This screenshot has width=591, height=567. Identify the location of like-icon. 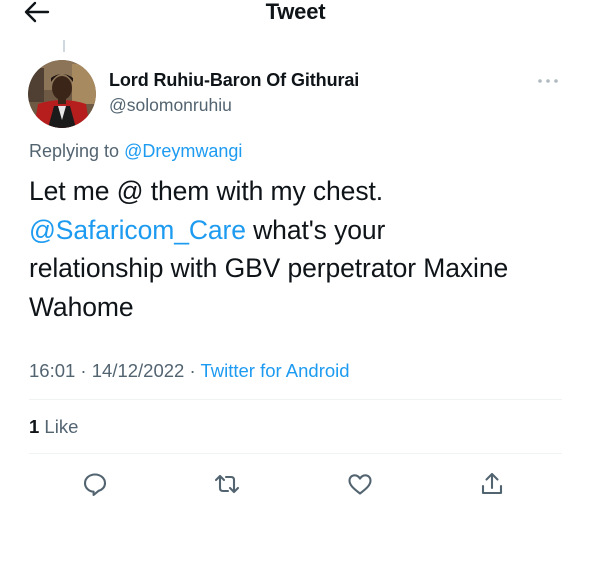
(360, 484).